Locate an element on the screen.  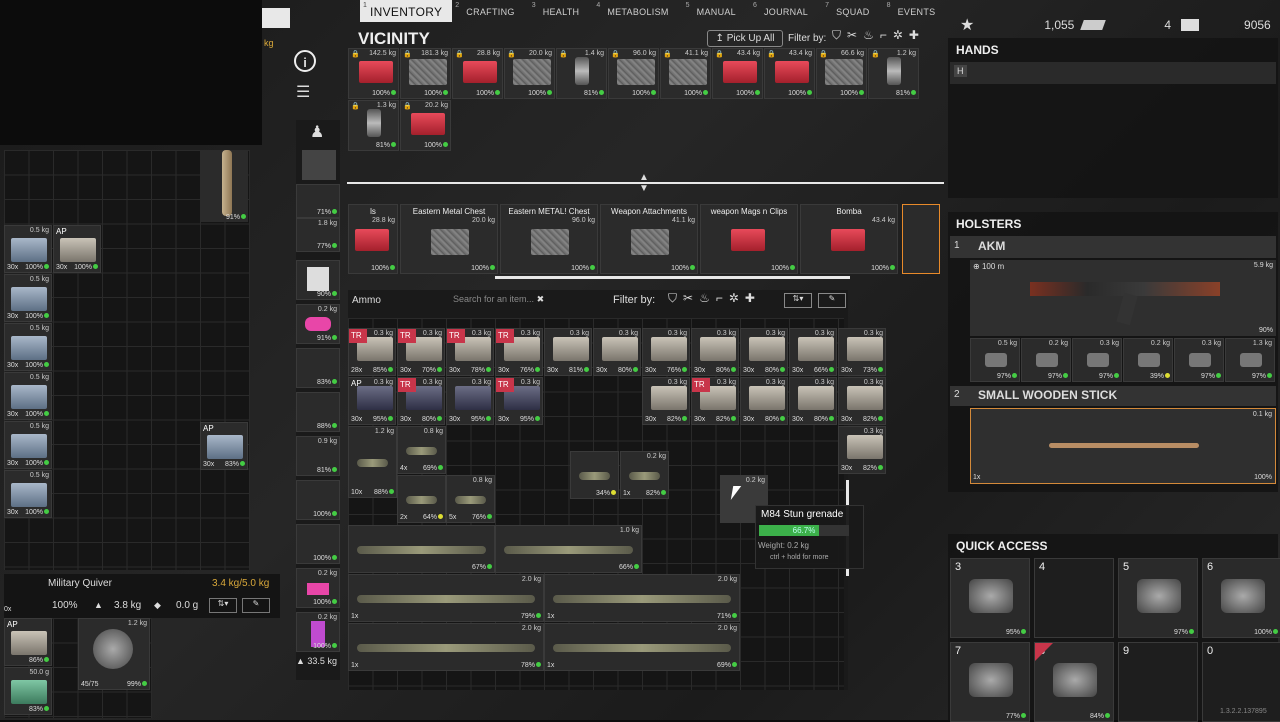
attachment-slot: 1.3 kg 97% is located at coordinates (1250, 360).